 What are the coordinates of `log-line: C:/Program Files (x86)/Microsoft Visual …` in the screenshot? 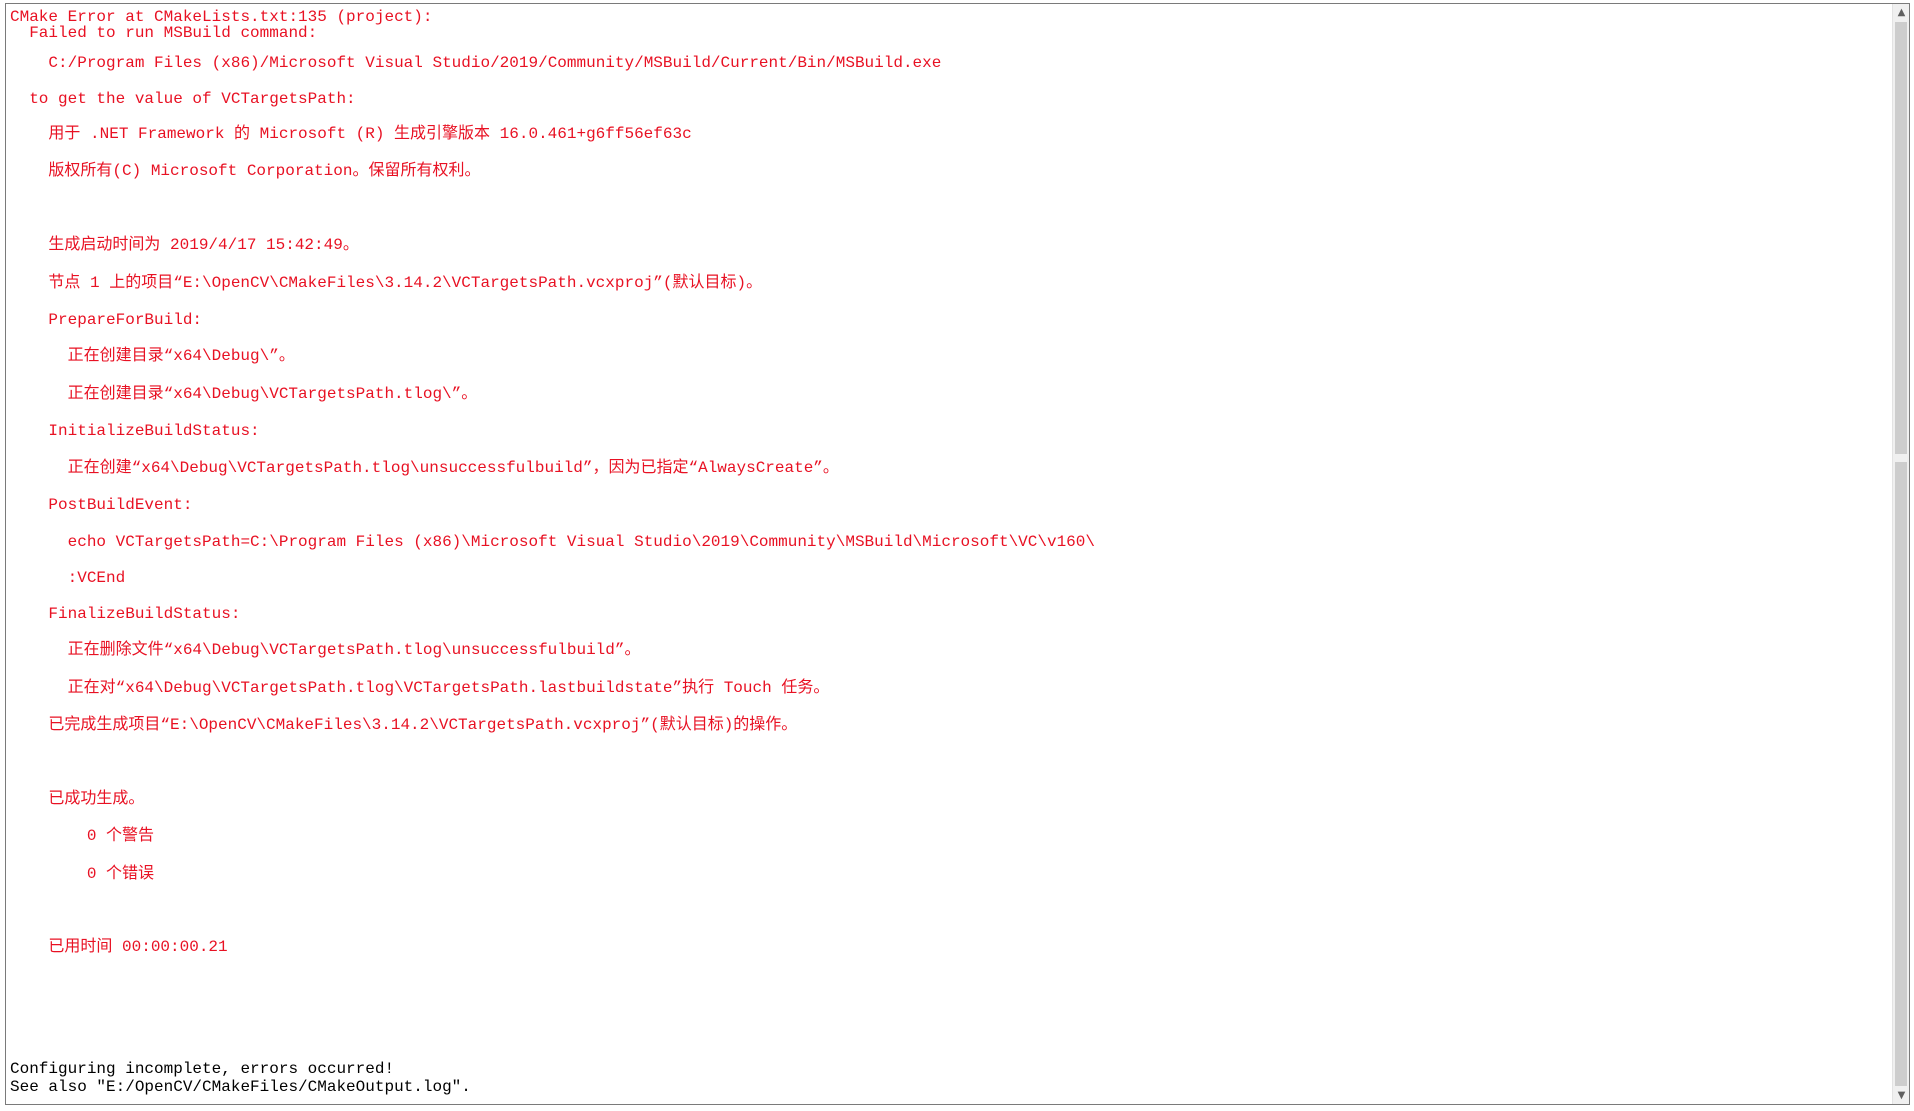 It's located at (476, 63).